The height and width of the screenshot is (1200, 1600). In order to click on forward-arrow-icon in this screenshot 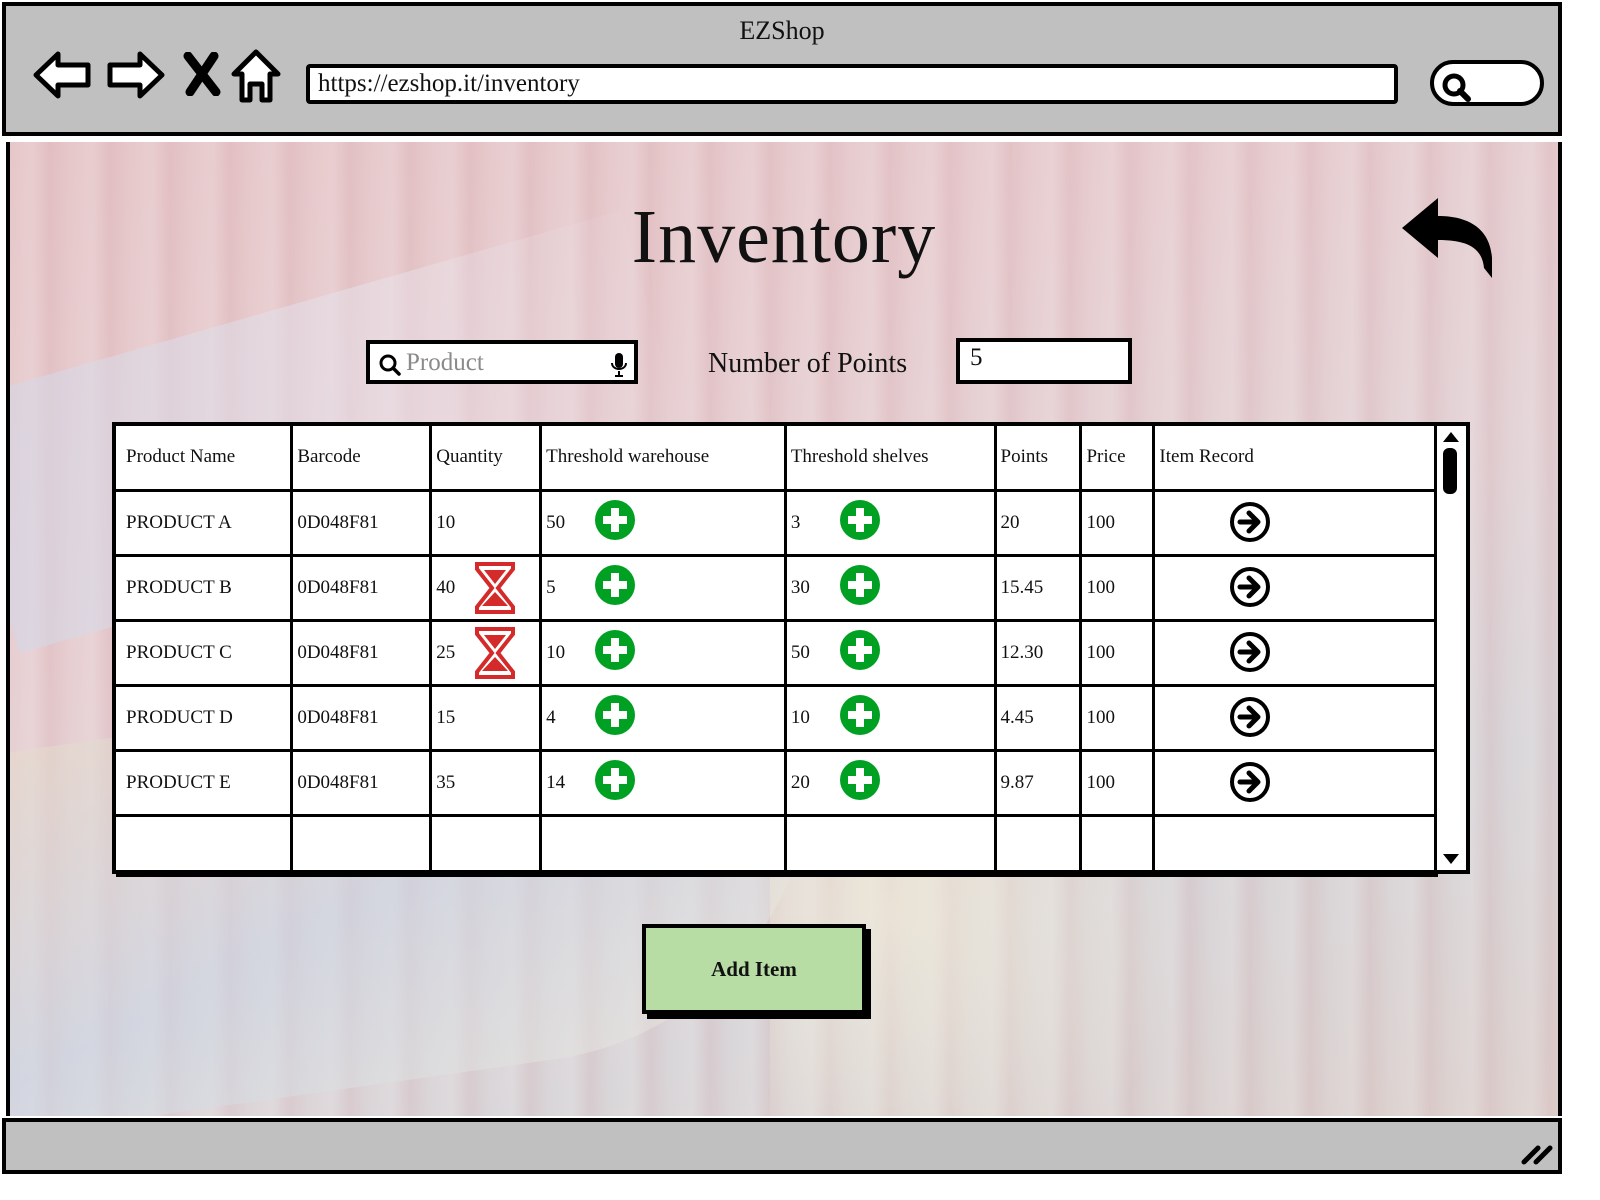, I will do `click(135, 75)`.